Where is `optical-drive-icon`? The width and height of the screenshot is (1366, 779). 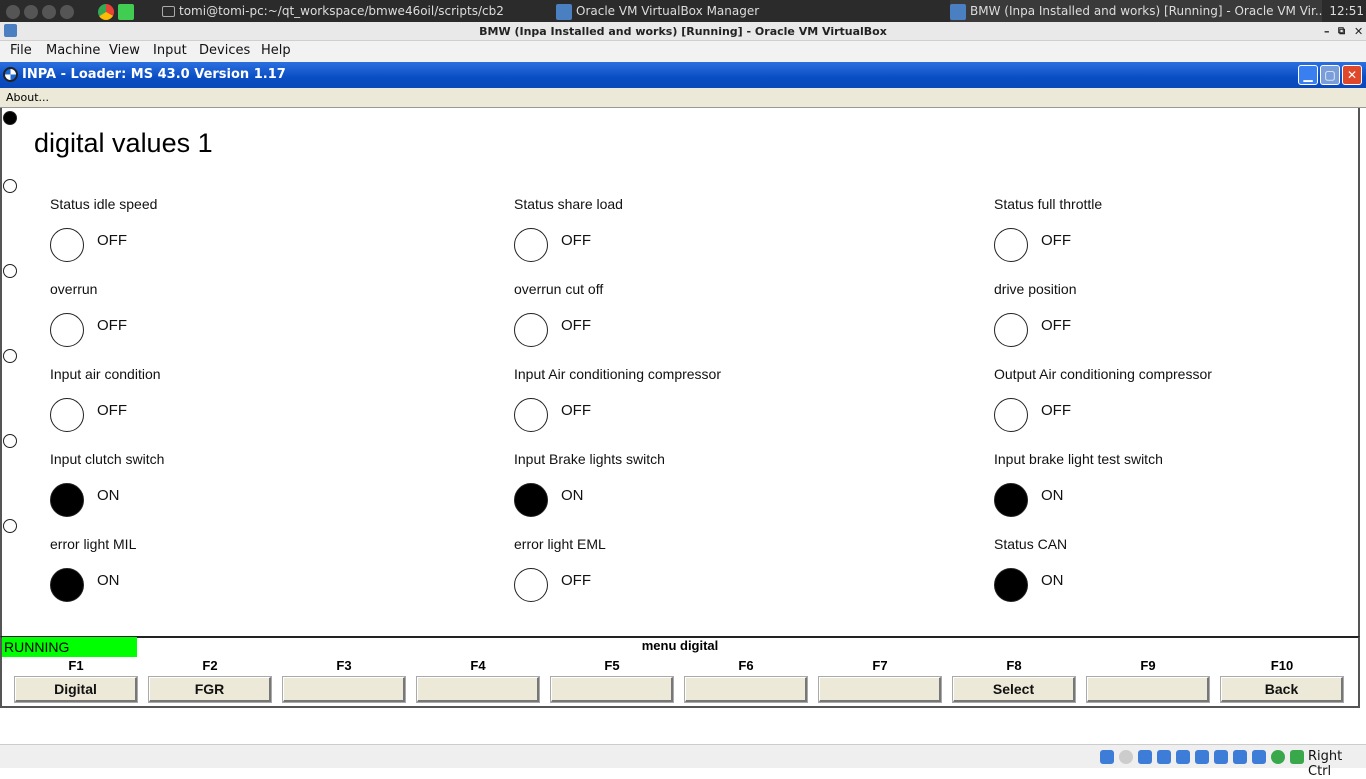
optical-drive-icon is located at coordinates (1126, 757).